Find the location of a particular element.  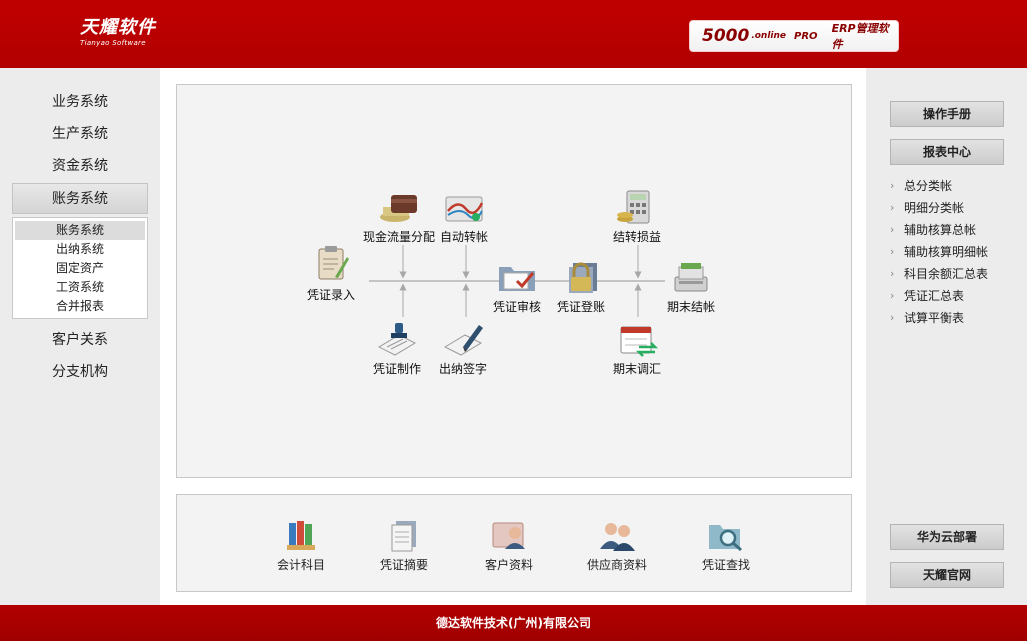

subnav-item-fixed-assets: 固定资产 is located at coordinates (80, 268).